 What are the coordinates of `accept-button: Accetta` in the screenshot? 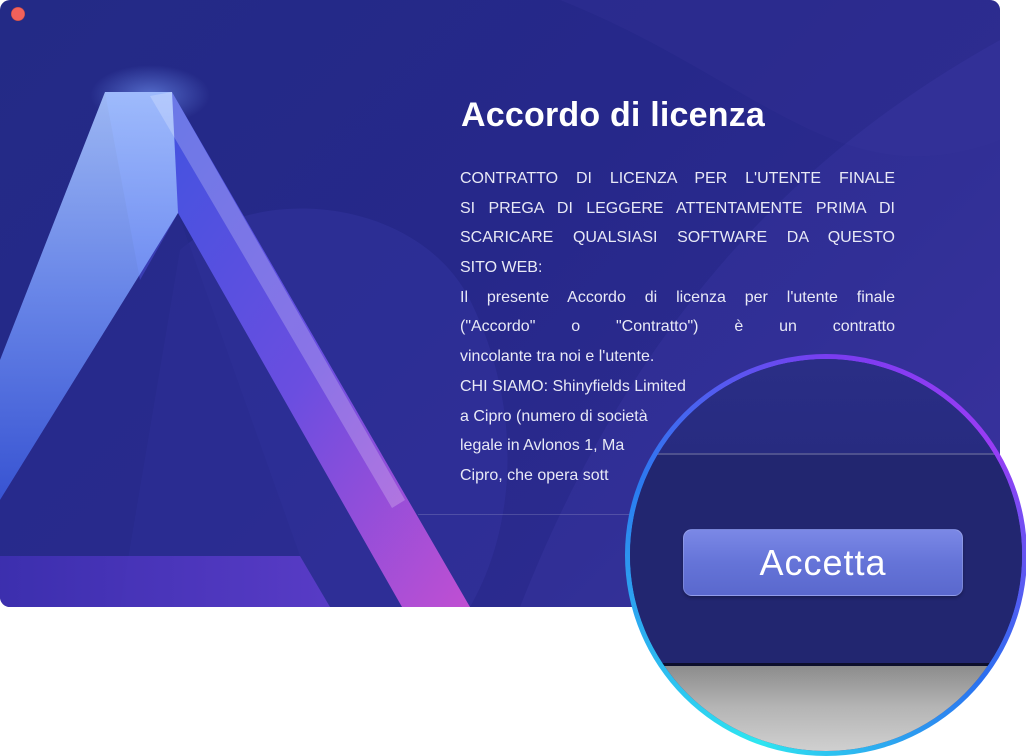 It's located at (823, 562).